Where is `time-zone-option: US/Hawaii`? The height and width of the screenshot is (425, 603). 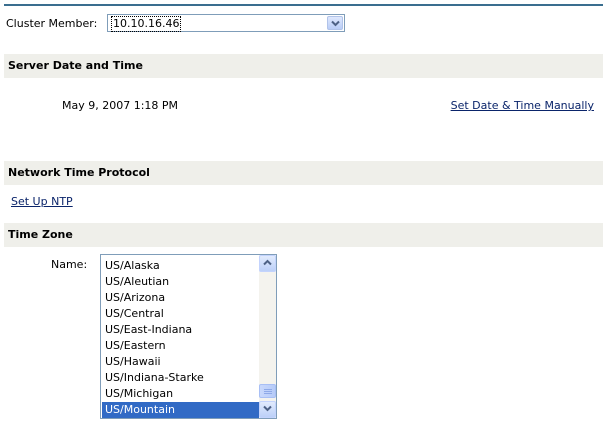 time-zone-option: US/Hawaii is located at coordinates (180, 362).